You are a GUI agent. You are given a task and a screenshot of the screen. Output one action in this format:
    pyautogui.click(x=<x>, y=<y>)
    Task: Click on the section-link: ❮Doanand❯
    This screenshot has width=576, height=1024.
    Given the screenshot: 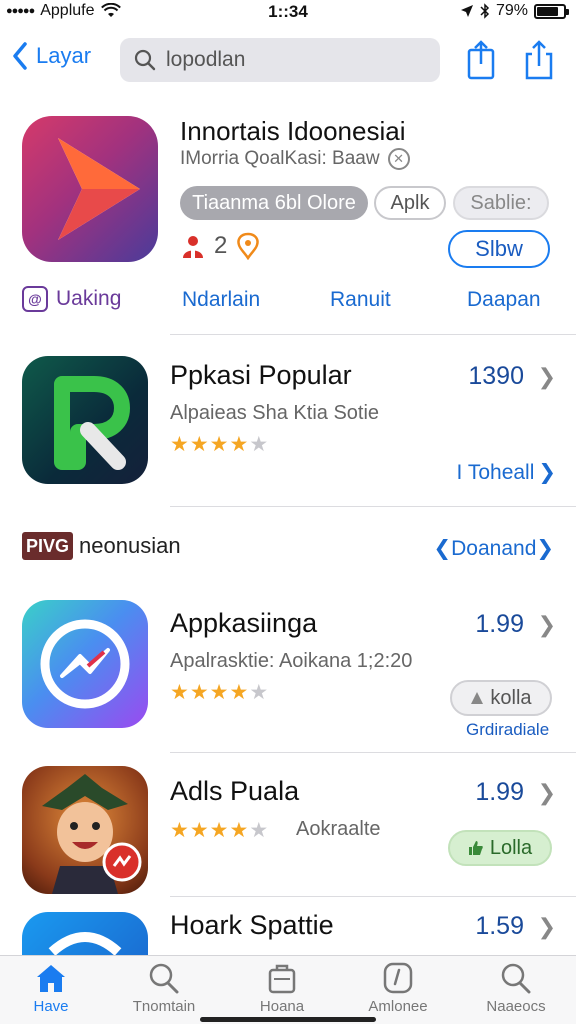 What is the action you would take?
    pyautogui.click(x=494, y=548)
    